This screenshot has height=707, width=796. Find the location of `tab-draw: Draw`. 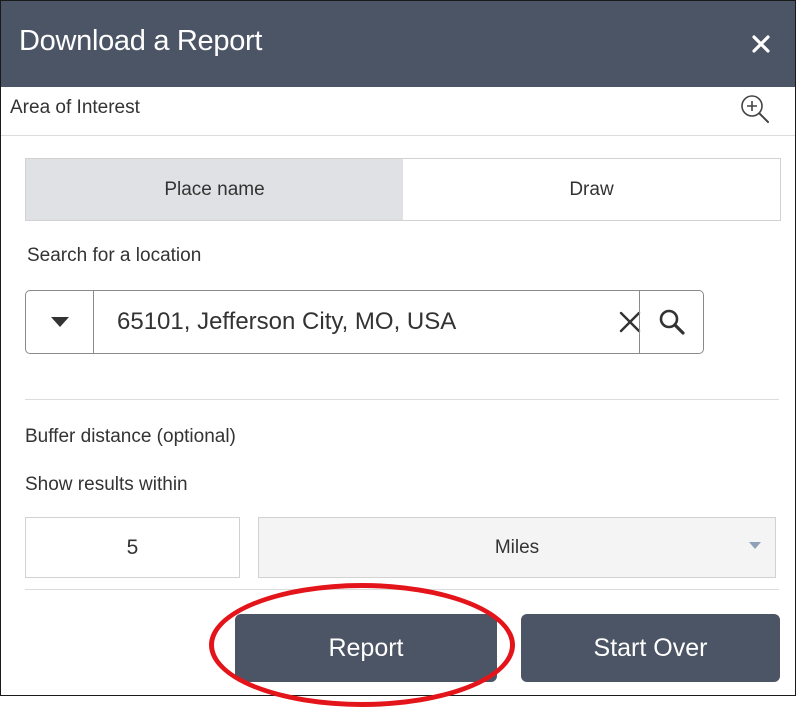

tab-draw: Draw is located at coordinates (591, 189).